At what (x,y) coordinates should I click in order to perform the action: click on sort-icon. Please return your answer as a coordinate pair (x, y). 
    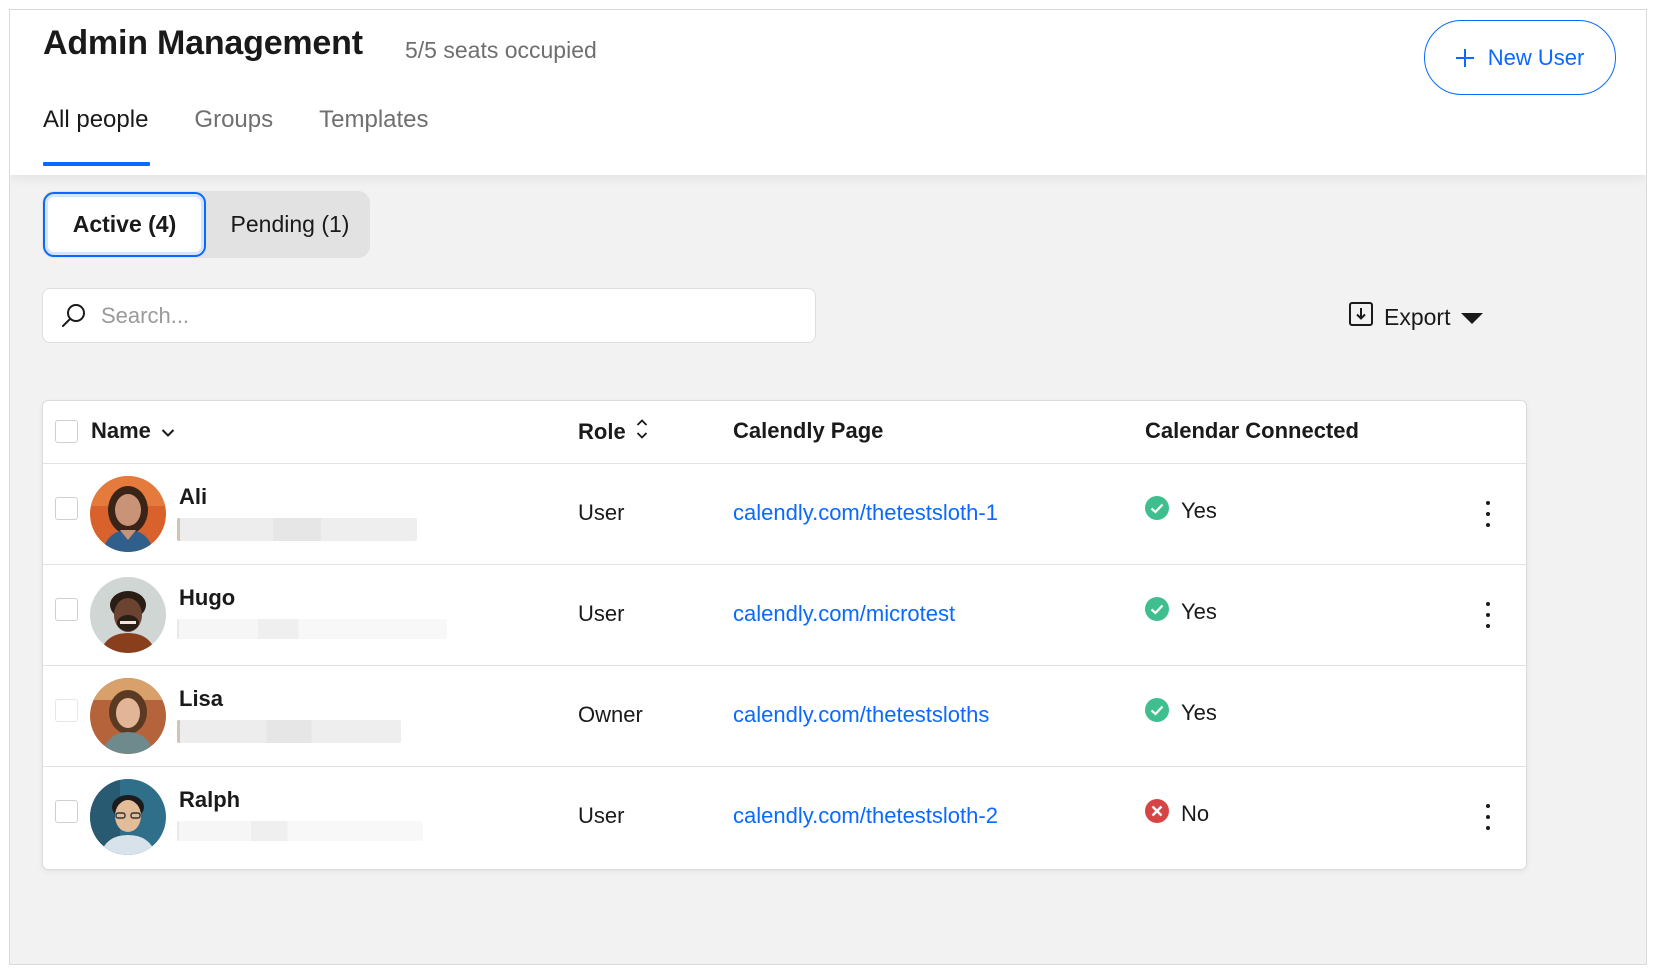
    Looking at the image, I should click on (642, 432).